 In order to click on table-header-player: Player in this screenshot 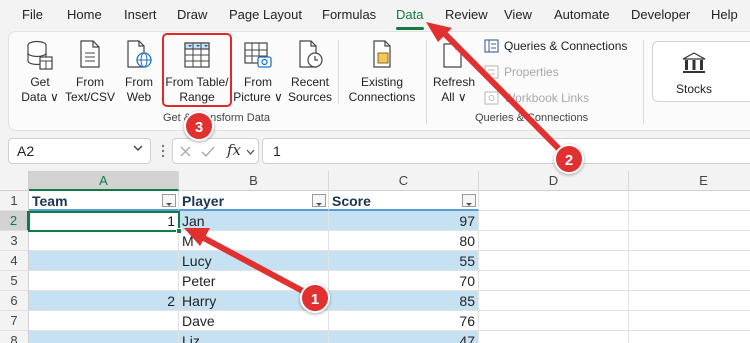, I will do `click(254, 201)`.